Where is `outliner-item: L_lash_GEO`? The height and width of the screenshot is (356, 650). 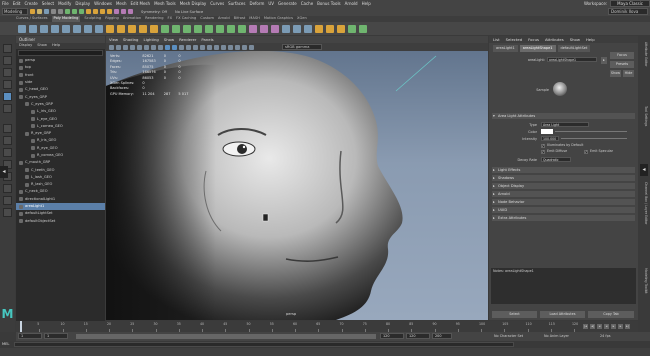 outliner-item: L_lash_GEO is located at coordinates (60, 177).